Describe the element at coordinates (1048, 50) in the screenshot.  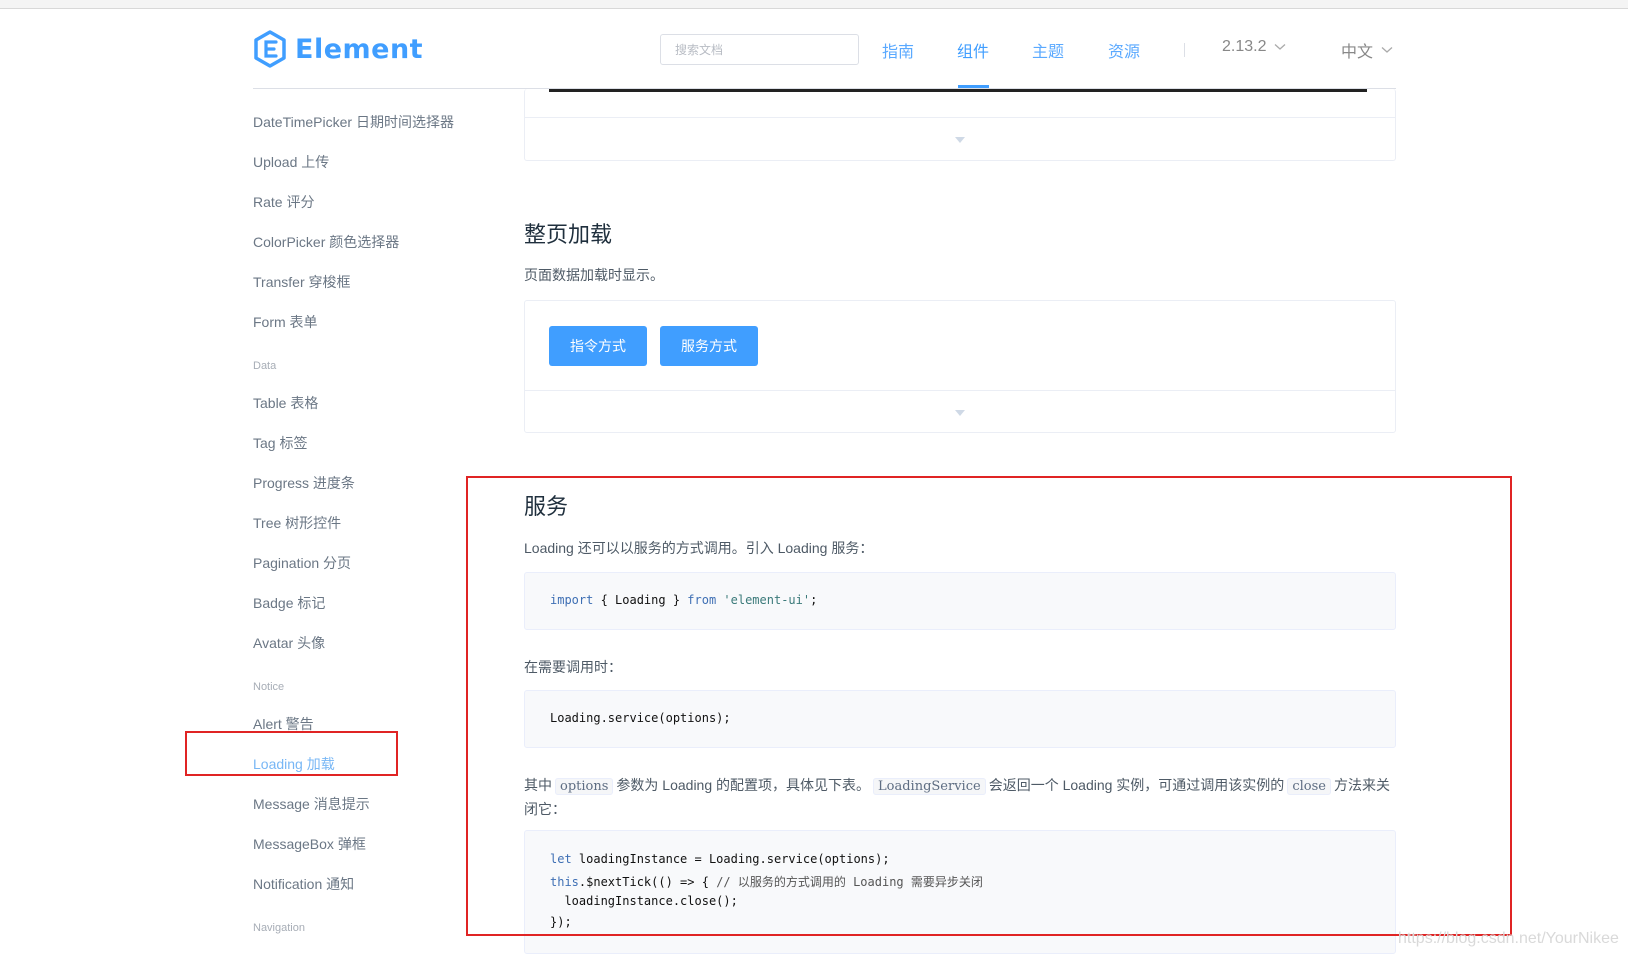
I see `nav-theme: 主题` at that location.